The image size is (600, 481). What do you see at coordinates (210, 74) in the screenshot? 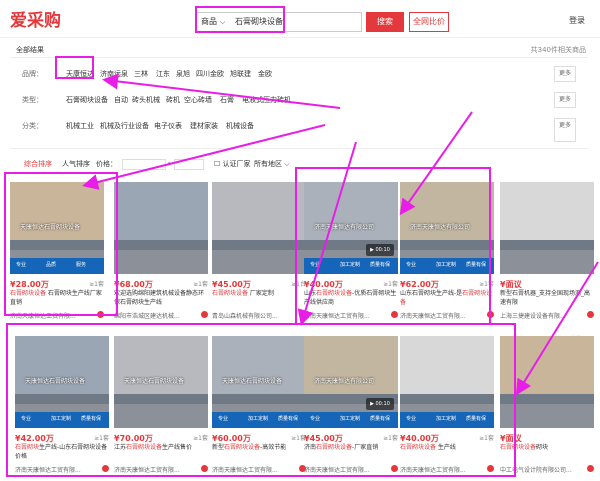
I see `filter-item: 四川金欧` at bounding box center [210, 74].